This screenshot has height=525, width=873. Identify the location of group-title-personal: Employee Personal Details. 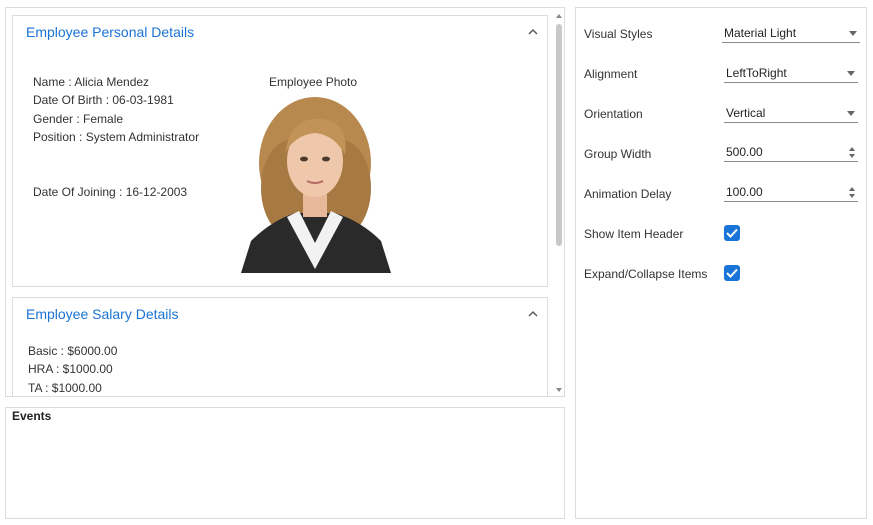
(110, 32).